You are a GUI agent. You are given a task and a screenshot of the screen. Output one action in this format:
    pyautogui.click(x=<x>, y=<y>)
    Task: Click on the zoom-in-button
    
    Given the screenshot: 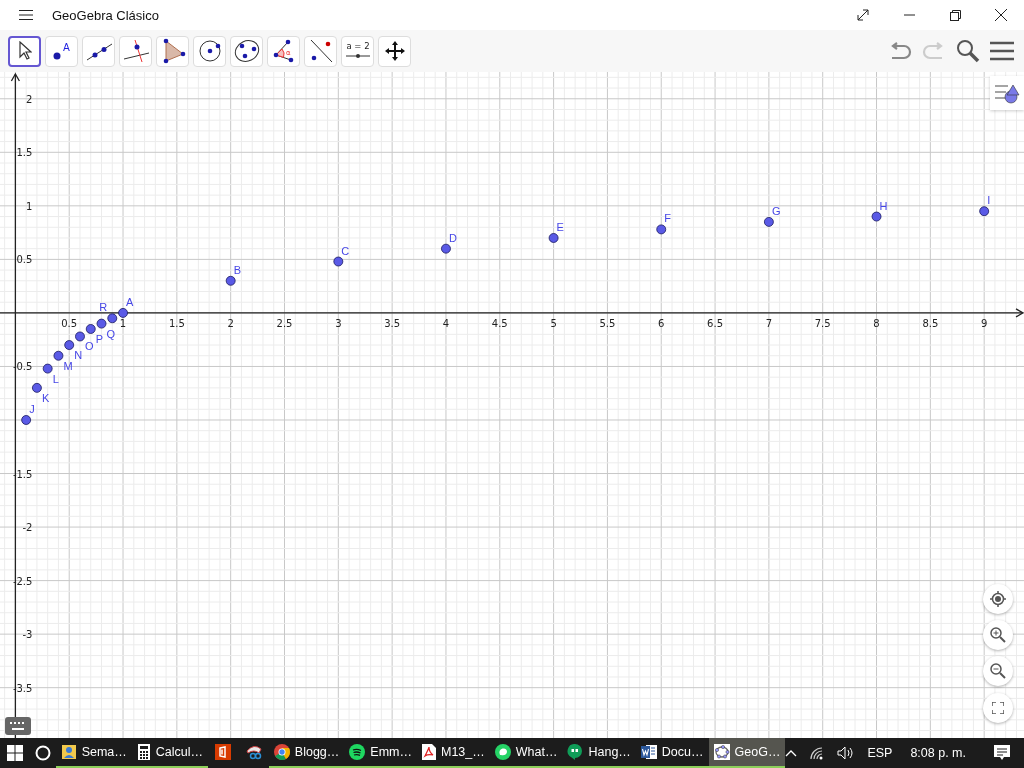 What is the action you would take?
    pyautogui.click(x=998, y=635)
    